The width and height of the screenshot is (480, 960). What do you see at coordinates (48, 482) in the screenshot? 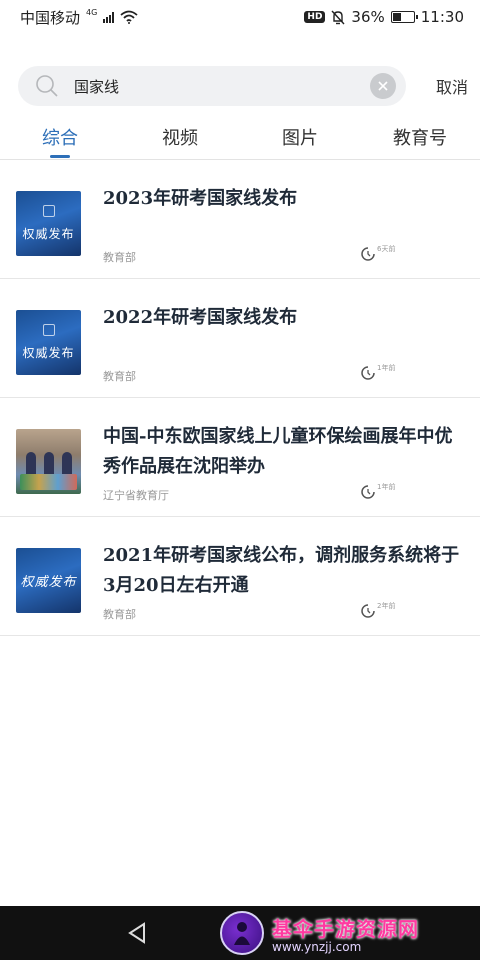
I see `photo-exhibit` at bounding box center [48, 482].